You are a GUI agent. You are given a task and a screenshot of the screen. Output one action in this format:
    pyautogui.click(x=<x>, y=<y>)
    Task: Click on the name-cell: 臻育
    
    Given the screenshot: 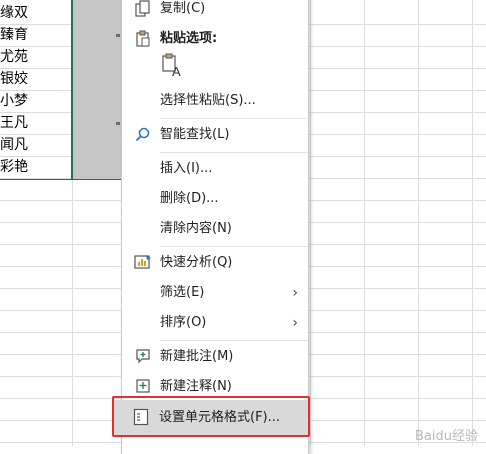 What is the action you would take?
    pyautogui.click(x=14, y=35)
    